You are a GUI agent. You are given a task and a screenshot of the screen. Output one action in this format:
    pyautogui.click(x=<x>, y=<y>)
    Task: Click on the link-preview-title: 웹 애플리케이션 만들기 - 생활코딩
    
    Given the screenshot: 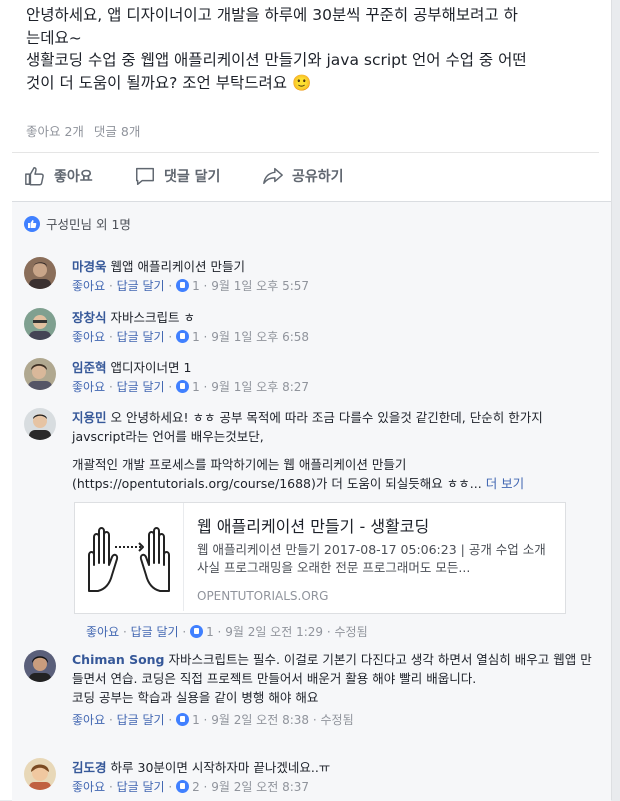 What is the action you would take?
    pyautogui.click(x=313, y=525)
    